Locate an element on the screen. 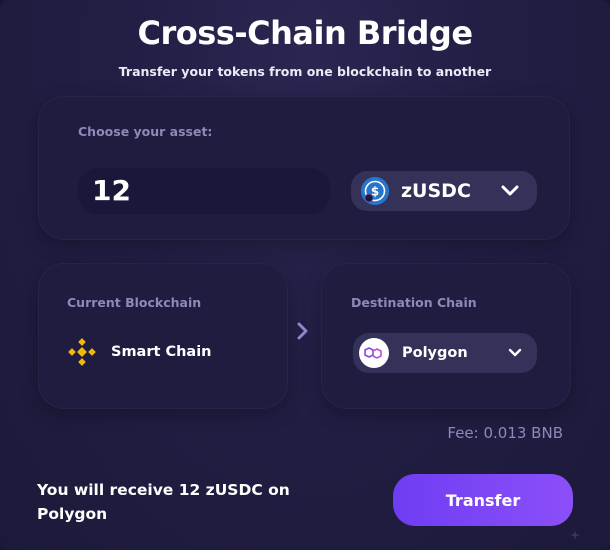 This screenshot has height=550, width=610. transfer-button: Transfer is located at coordinates (483, 500).